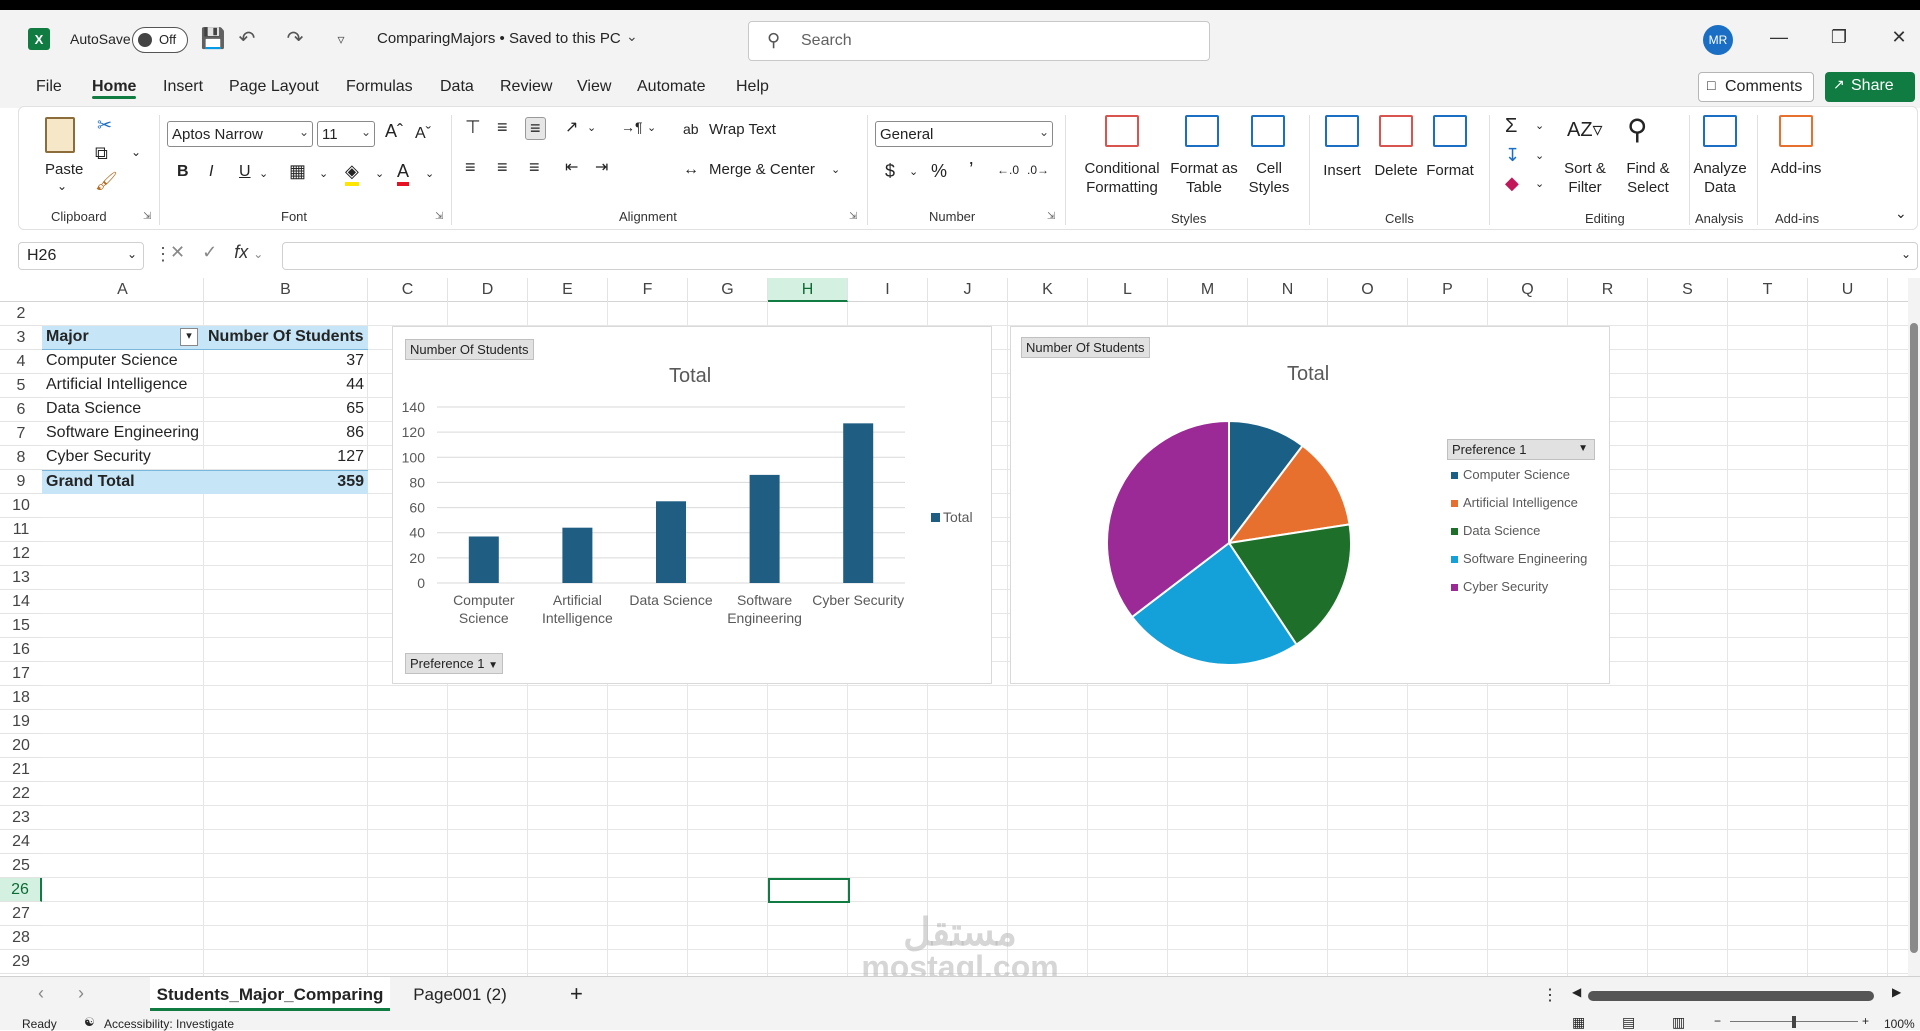 The image size is (1920, 1031). I want to click on column-header-c: C, so click(408, 290).